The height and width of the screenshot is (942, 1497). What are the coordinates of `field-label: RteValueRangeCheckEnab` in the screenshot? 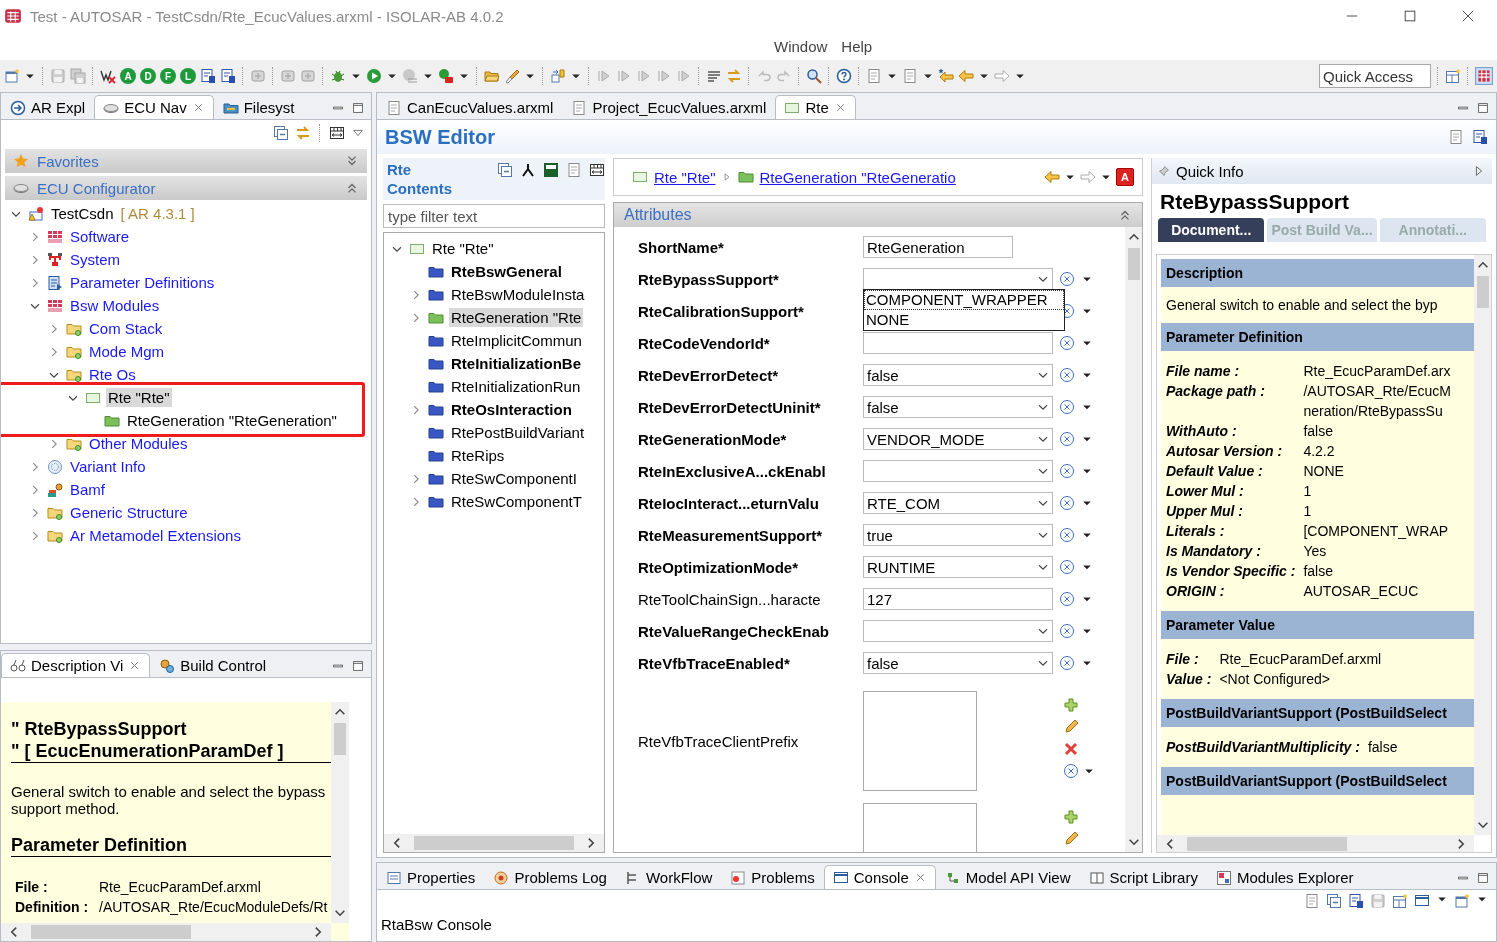 It's located at (734, 631).